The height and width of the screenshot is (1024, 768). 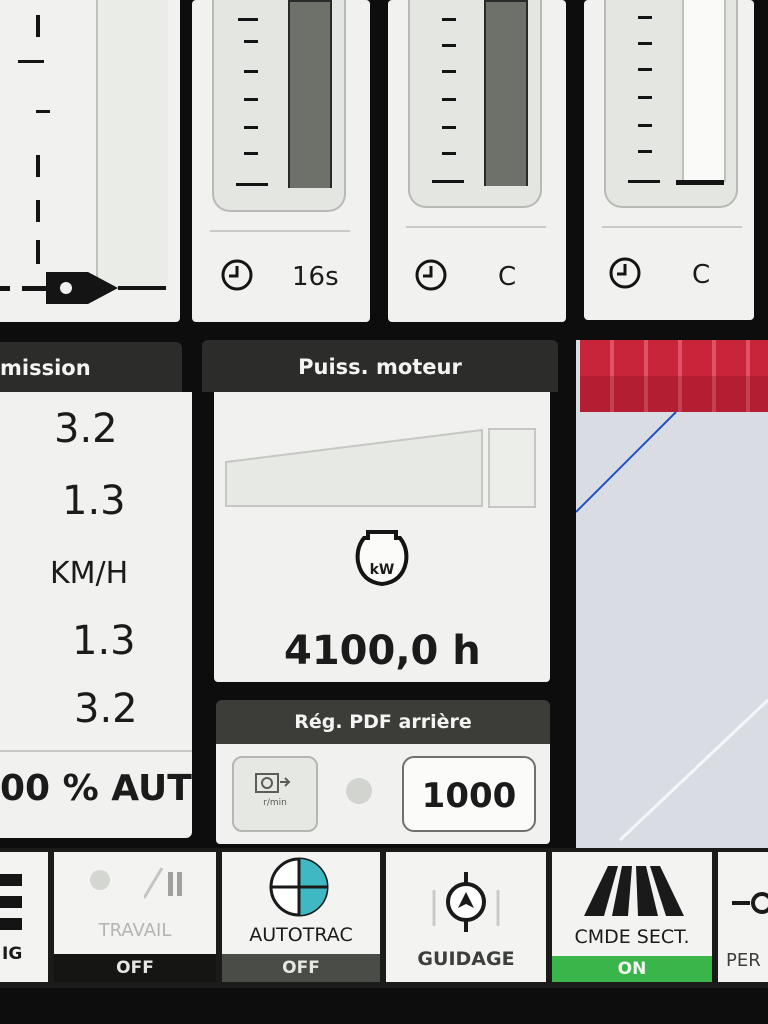 I want to click on travail-state: OFF, so click(x=135, y=968).